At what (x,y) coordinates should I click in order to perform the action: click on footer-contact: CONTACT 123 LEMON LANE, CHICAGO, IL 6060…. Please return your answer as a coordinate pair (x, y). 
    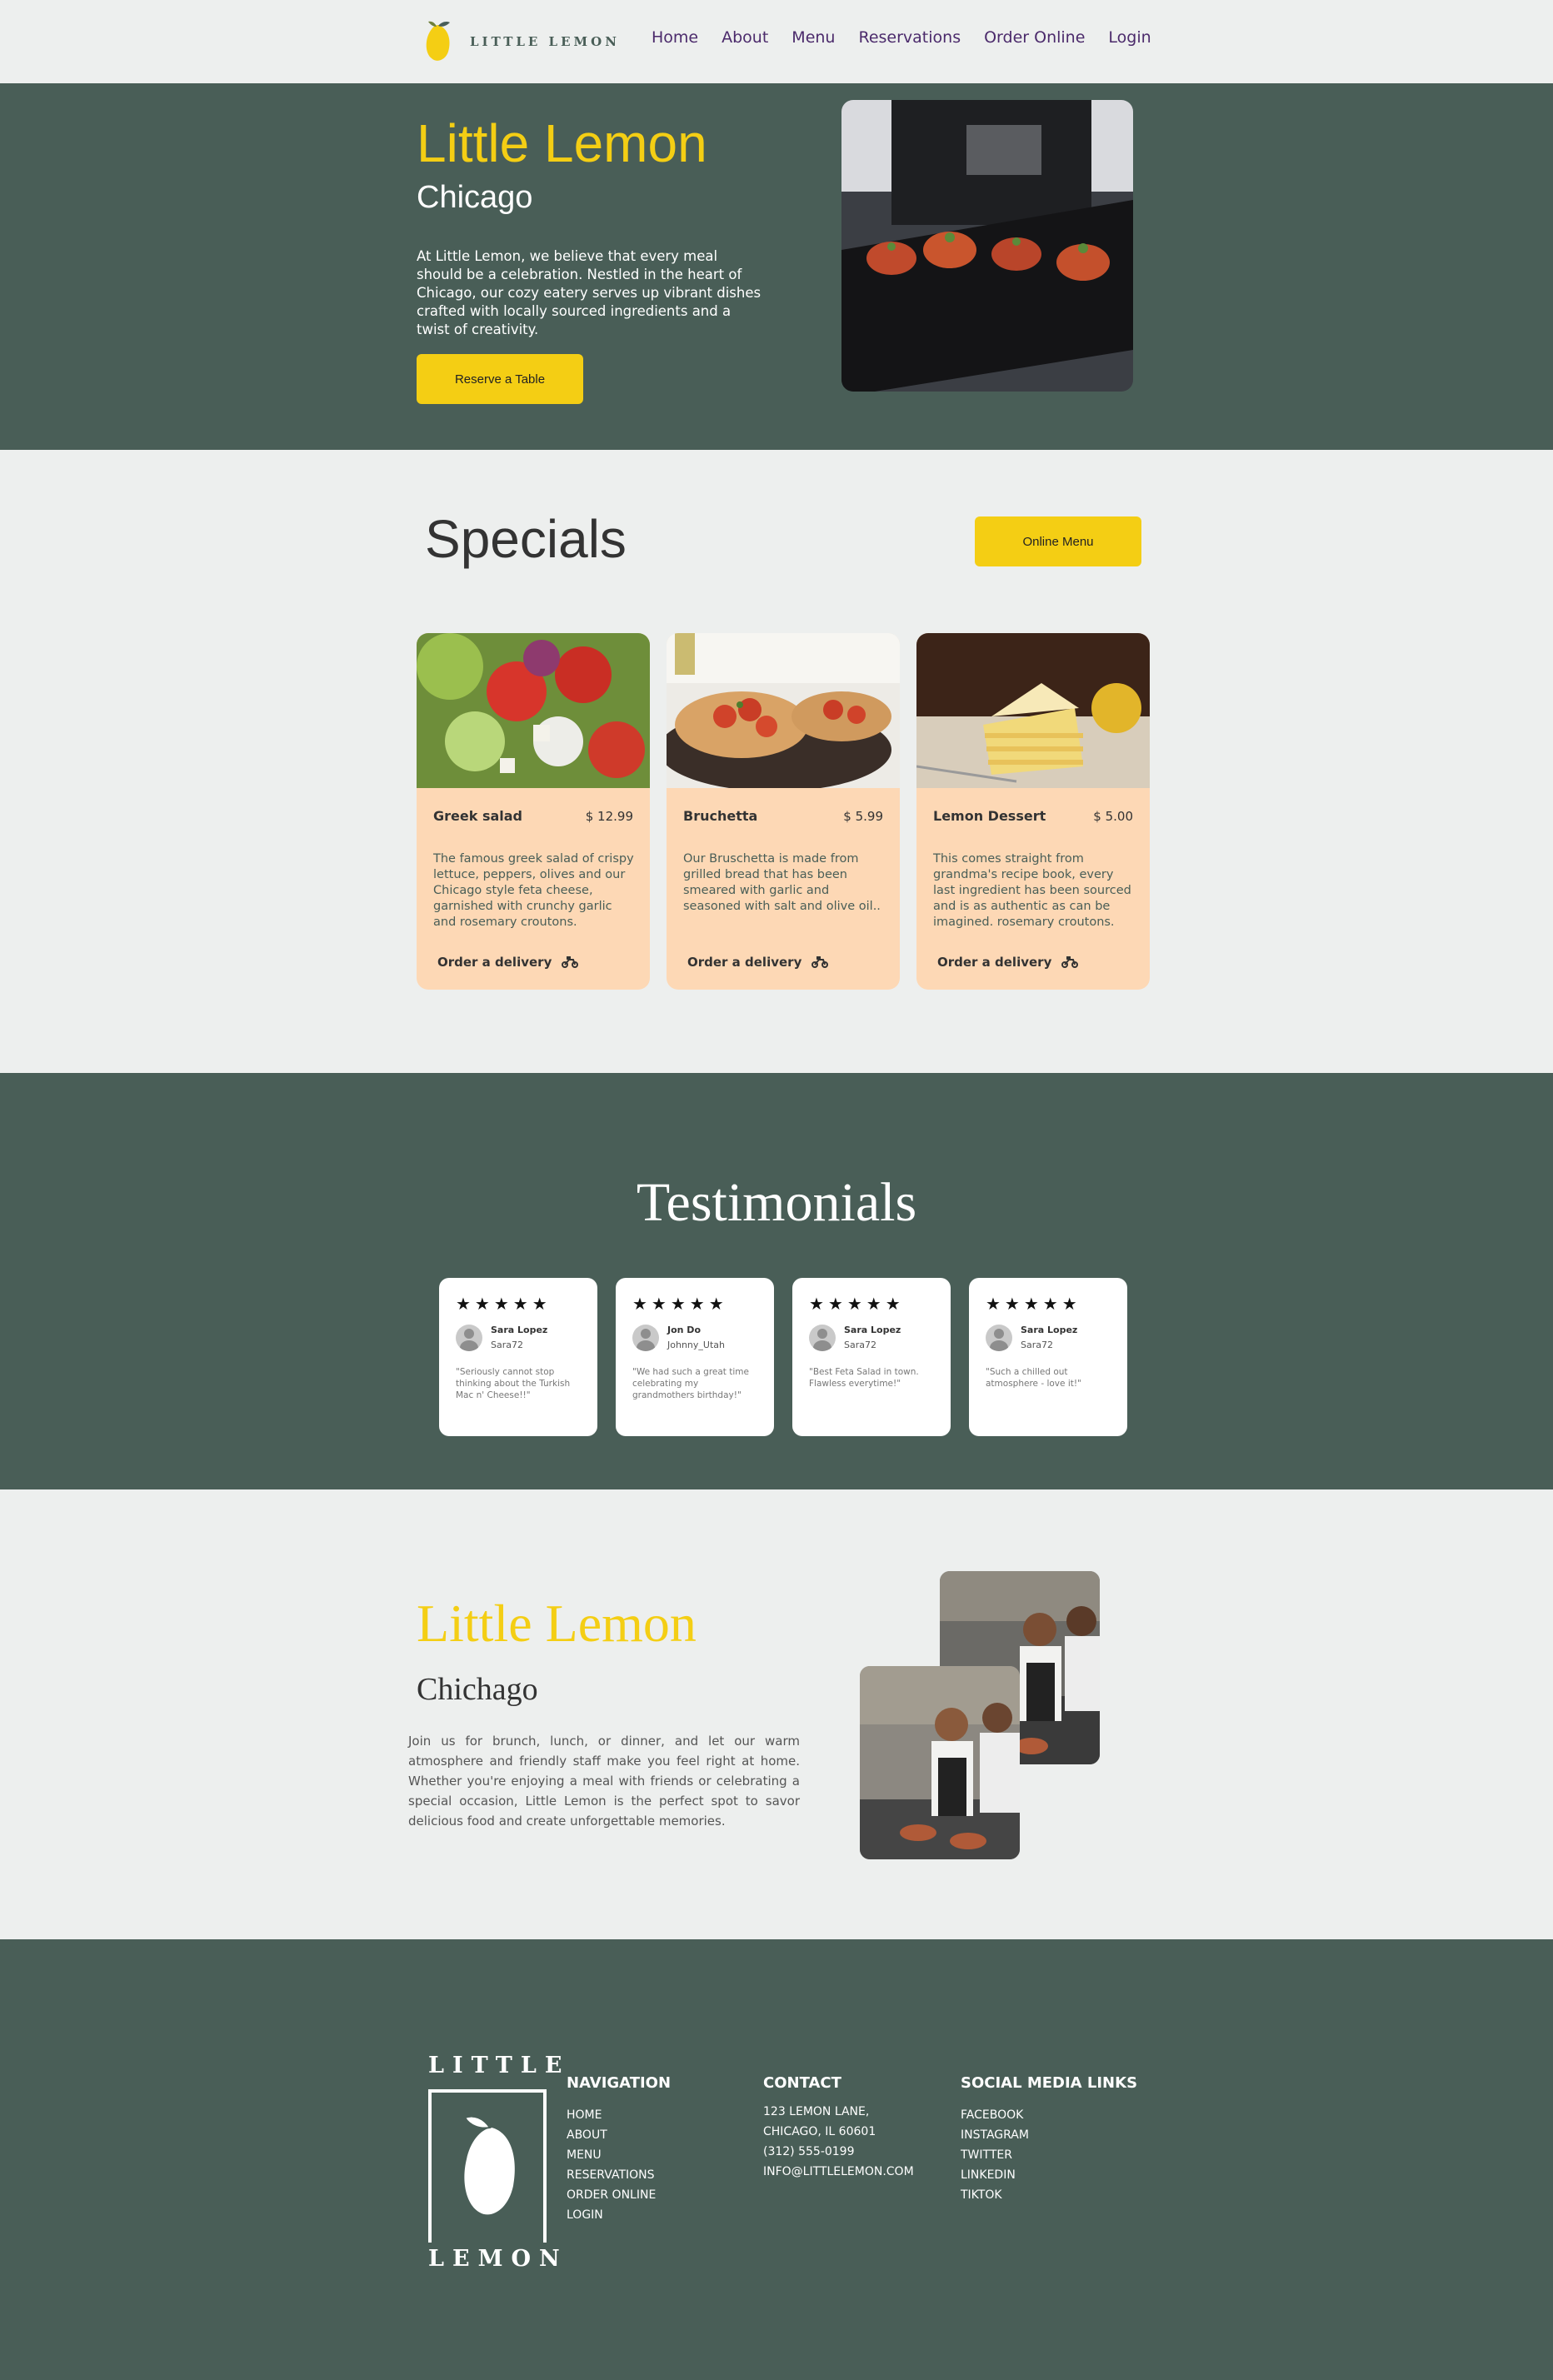
    Looking at the image, I should click on (838, 2128).